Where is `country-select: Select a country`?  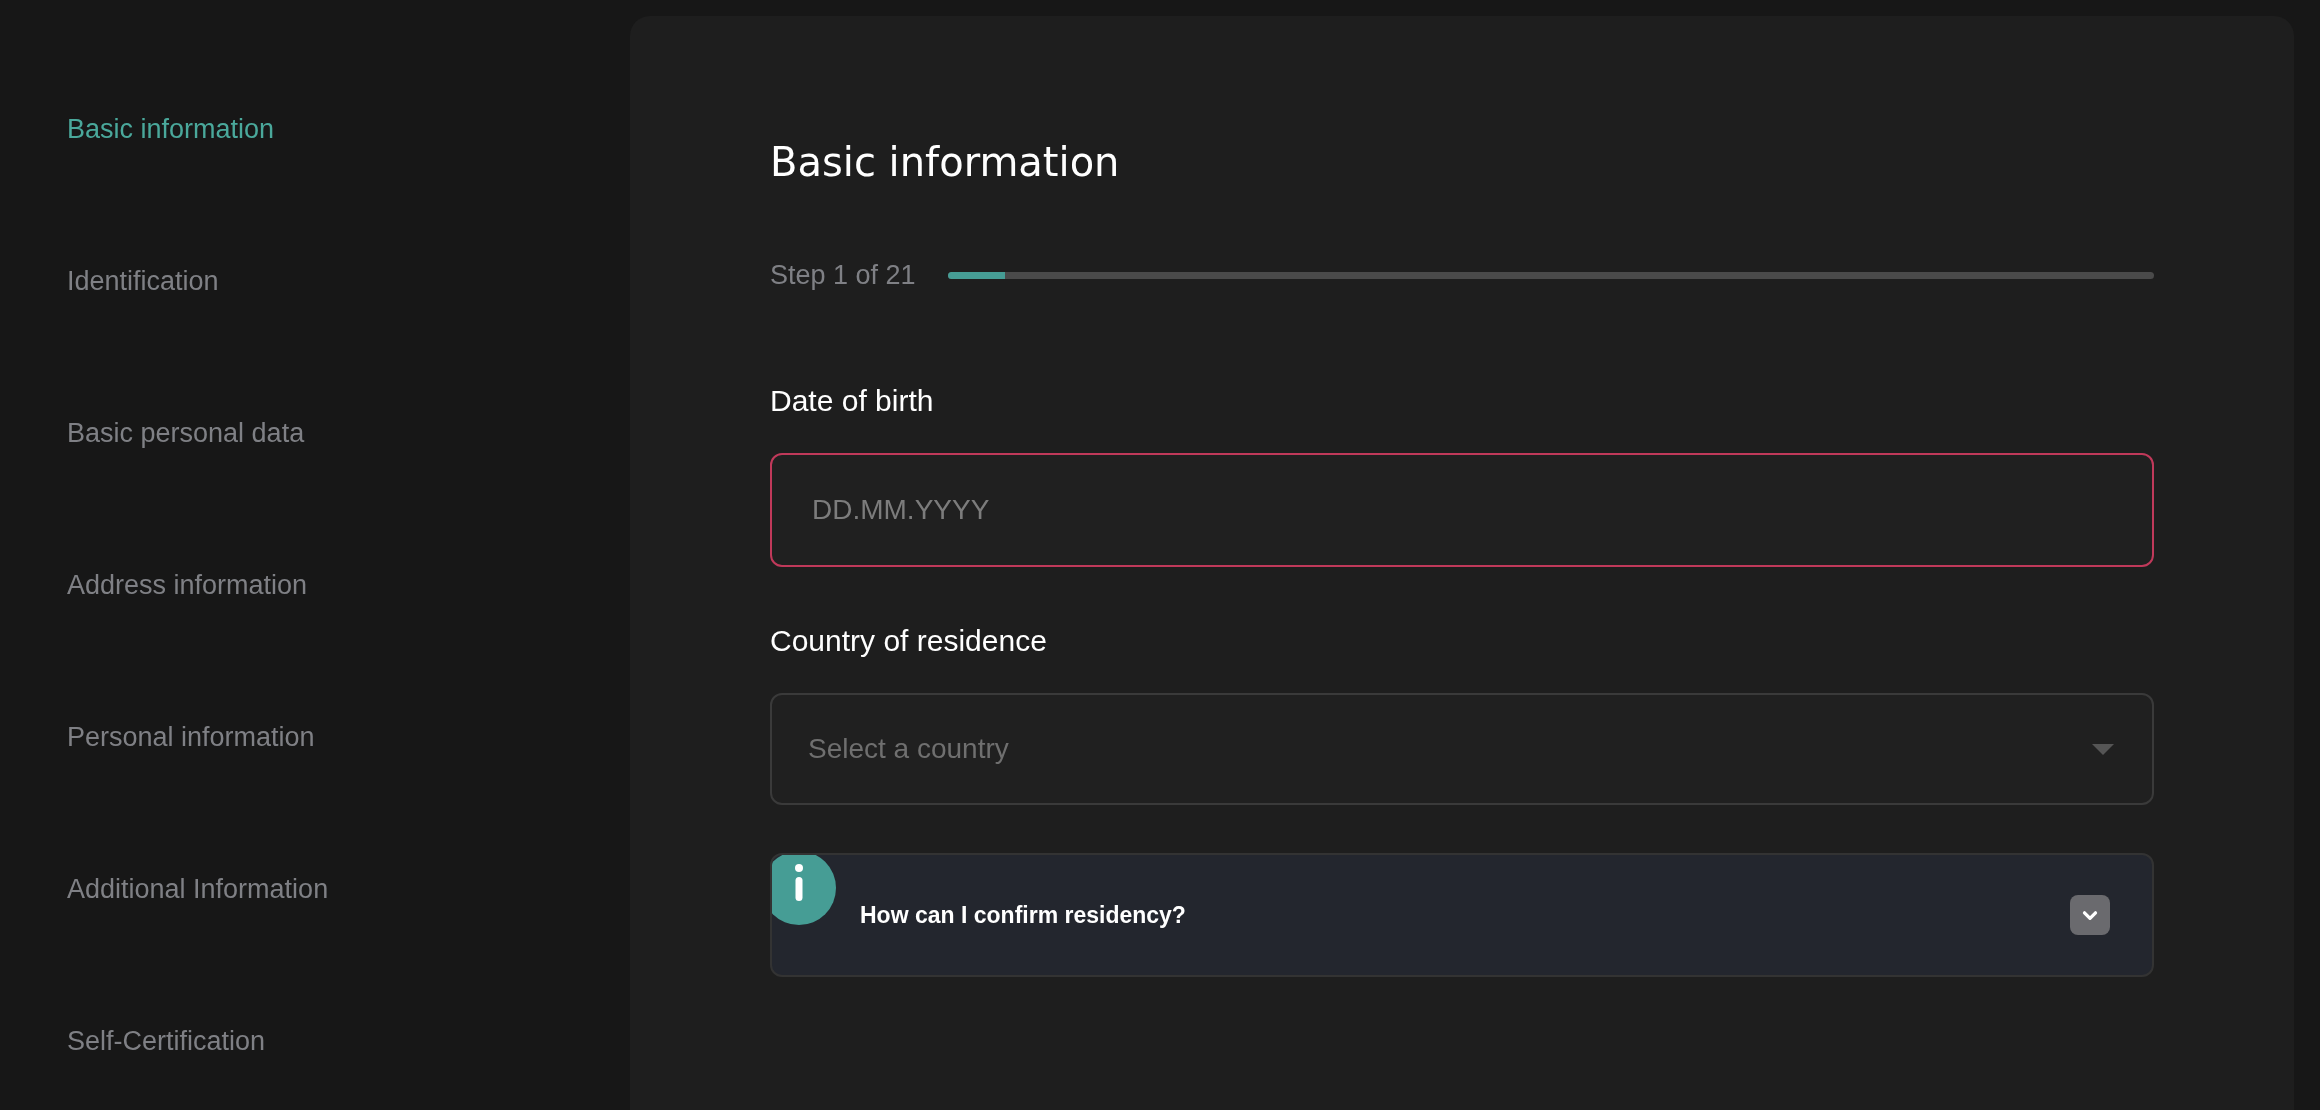
country-select: Select a country is located at coordinates (1462, 749).